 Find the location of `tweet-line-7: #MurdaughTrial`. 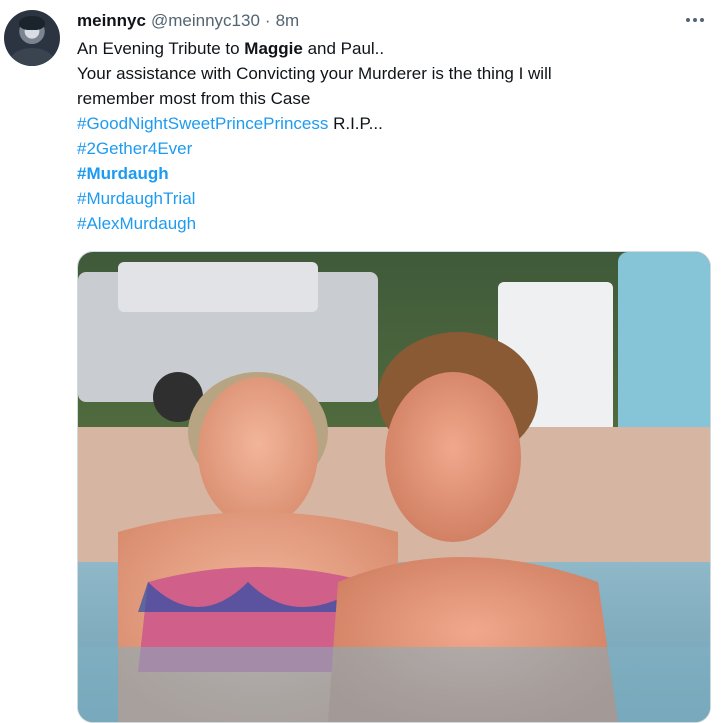

tweet-line-7: #MurdaughTrial is located at coordinates (387, 198).